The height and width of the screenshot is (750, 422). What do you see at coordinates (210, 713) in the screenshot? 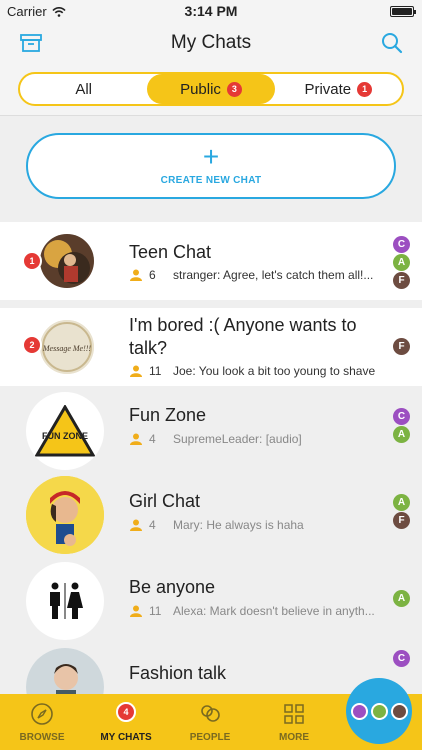
I see `people-icon` at bounding box center [210, 713].